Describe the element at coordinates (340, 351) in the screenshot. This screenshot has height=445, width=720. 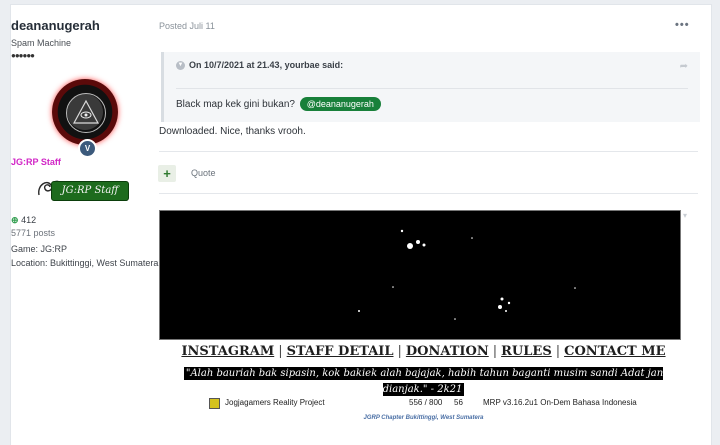
I see `link-staff-detail: STAFF DETAIL` at that location.